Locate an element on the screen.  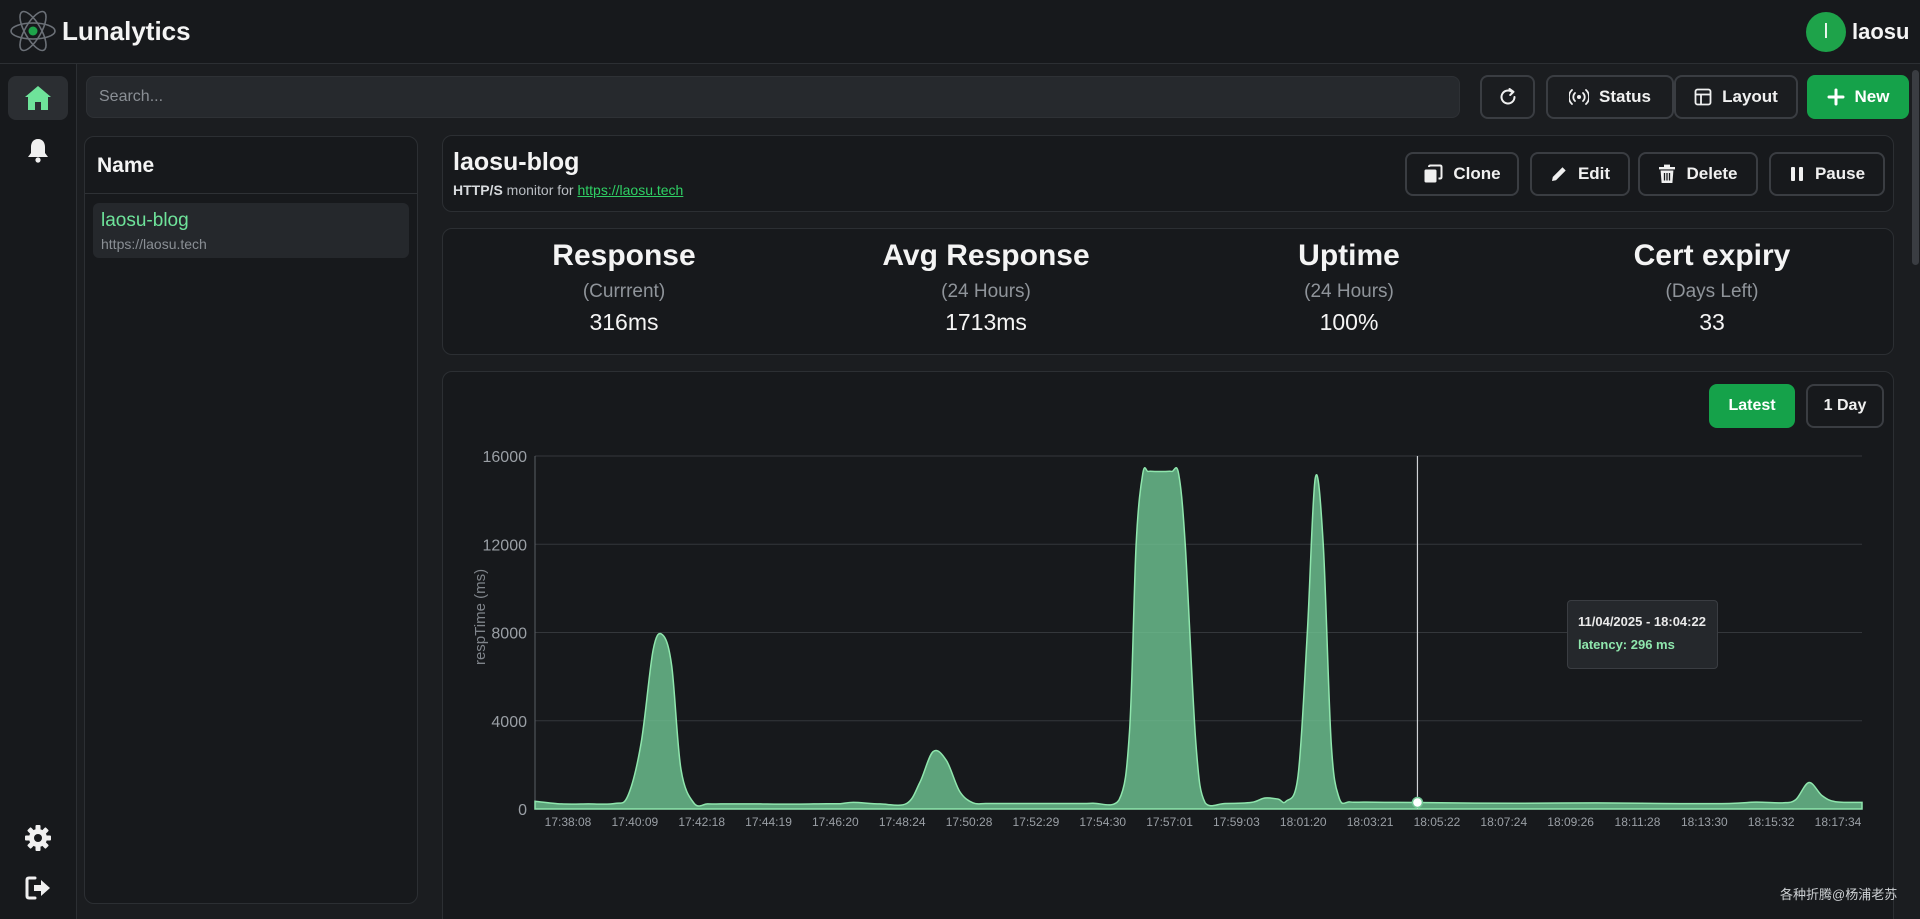
divider is located at coordinates (251, 193).